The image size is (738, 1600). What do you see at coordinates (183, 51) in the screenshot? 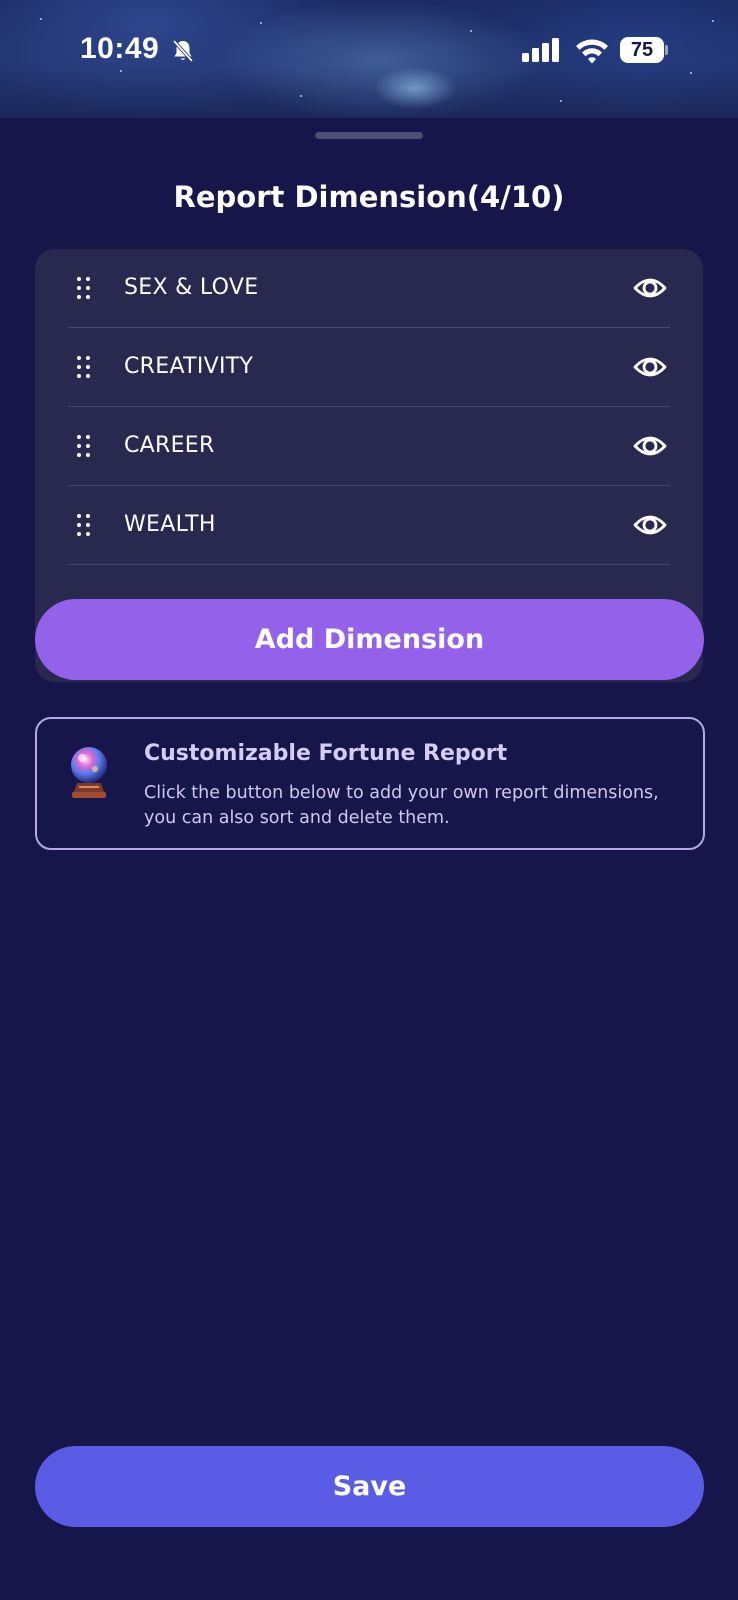
I see `bell-slash-icon` at bounding box center [183, 51].